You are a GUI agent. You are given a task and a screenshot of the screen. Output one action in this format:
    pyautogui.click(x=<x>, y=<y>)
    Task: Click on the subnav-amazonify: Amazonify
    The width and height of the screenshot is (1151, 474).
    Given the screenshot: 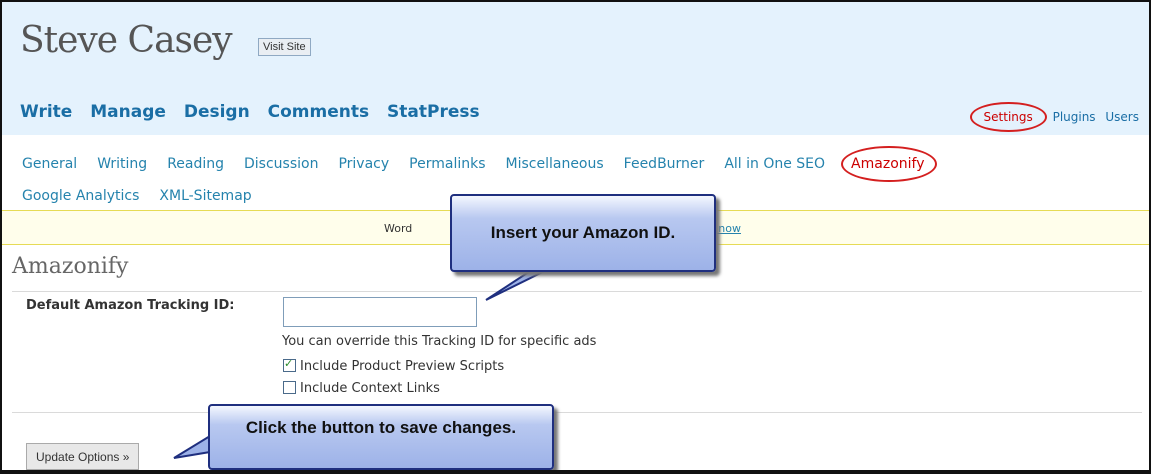 What is the action you would take?
    pyautogui.click(x=889, y=164)
    